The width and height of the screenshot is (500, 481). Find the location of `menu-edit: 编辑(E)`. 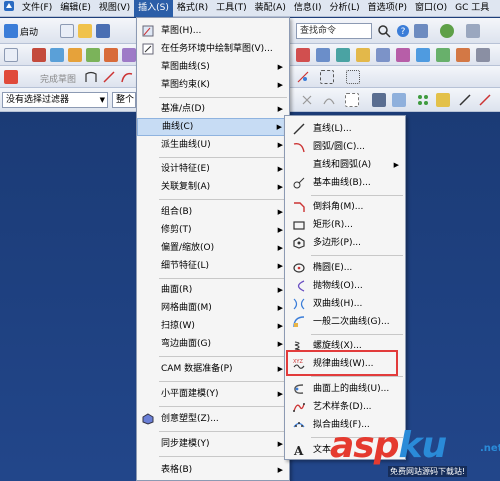

menu-edit: 编辑(E) is located at coordinates (75, 8).